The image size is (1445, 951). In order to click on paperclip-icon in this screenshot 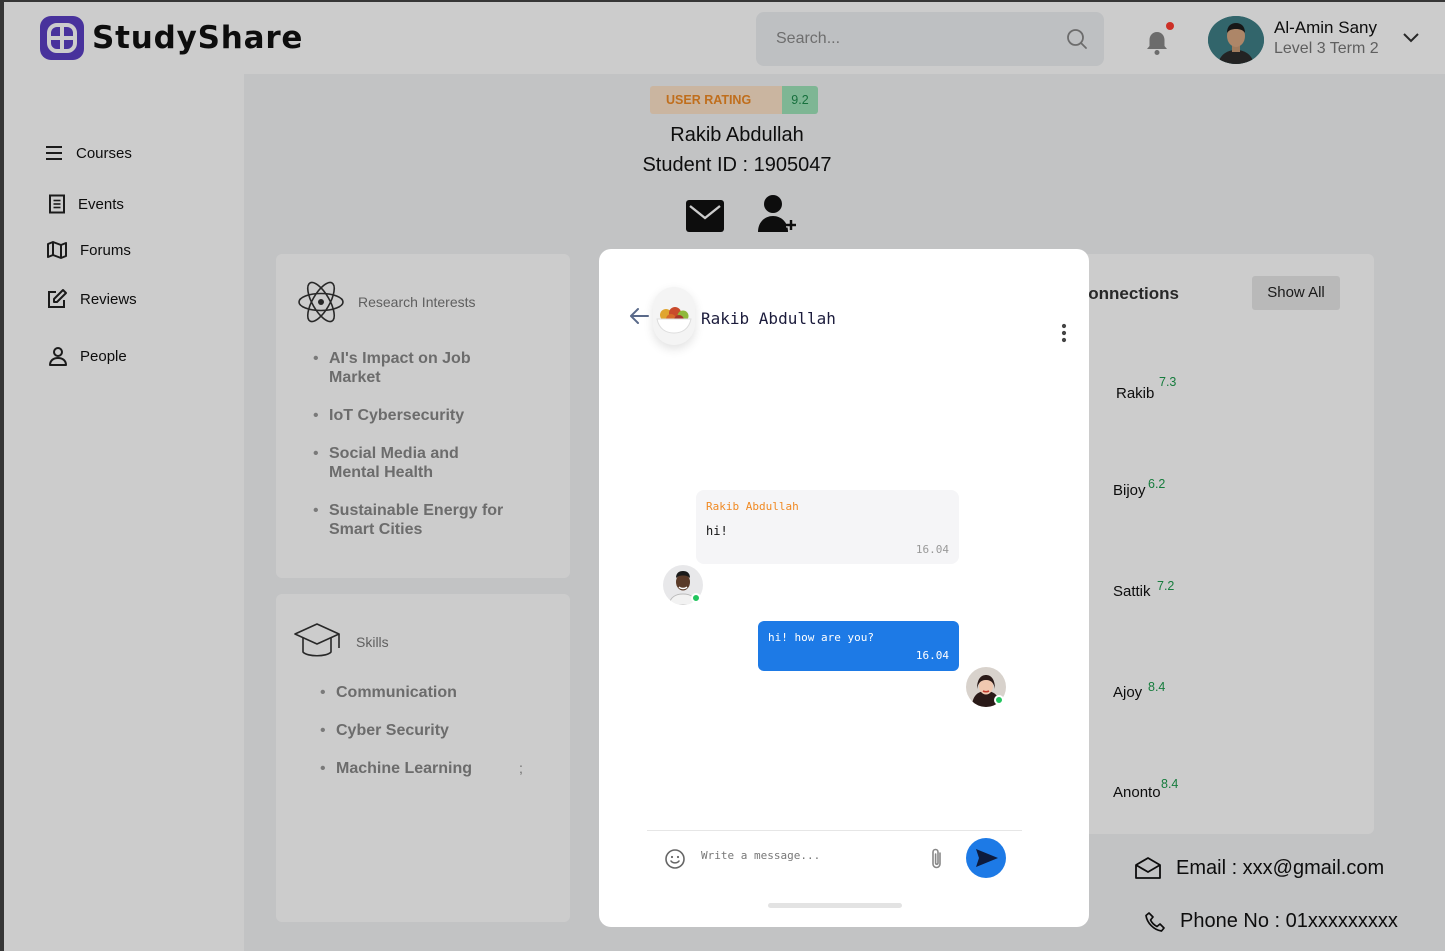, I will do `click(937, 859)`.